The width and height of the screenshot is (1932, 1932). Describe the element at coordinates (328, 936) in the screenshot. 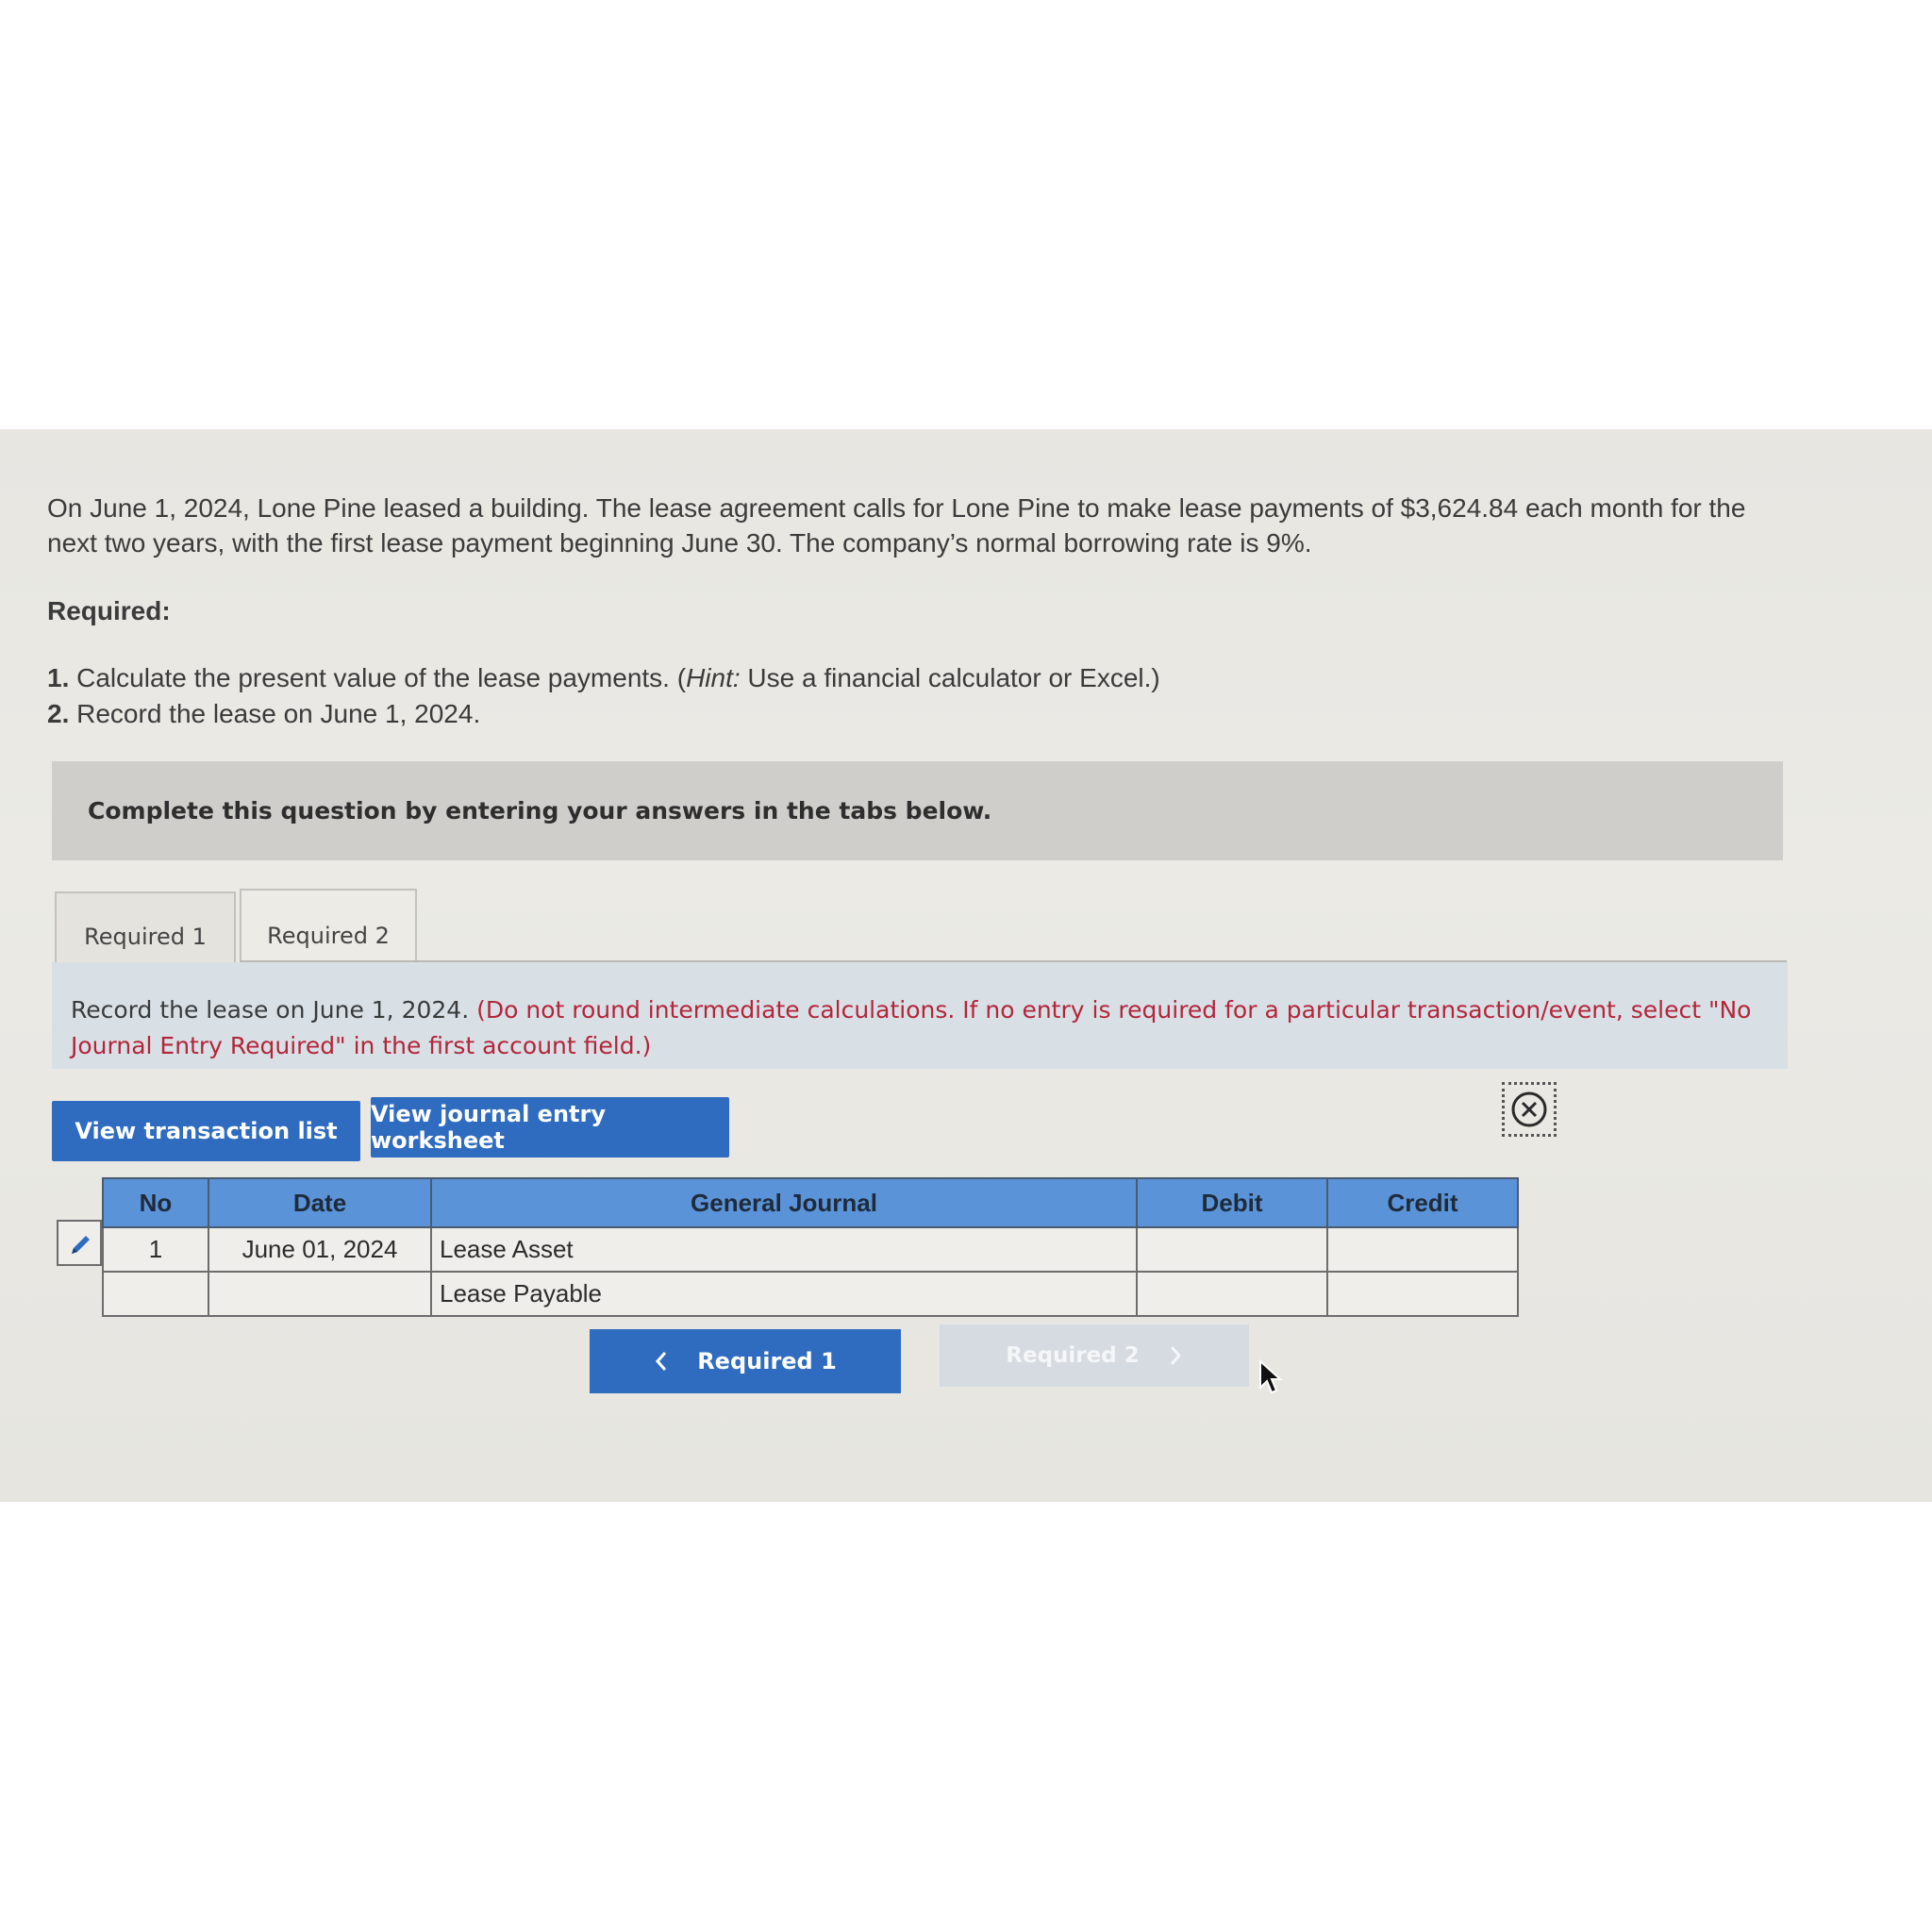

I see `tab-label: Required 2` at that location.